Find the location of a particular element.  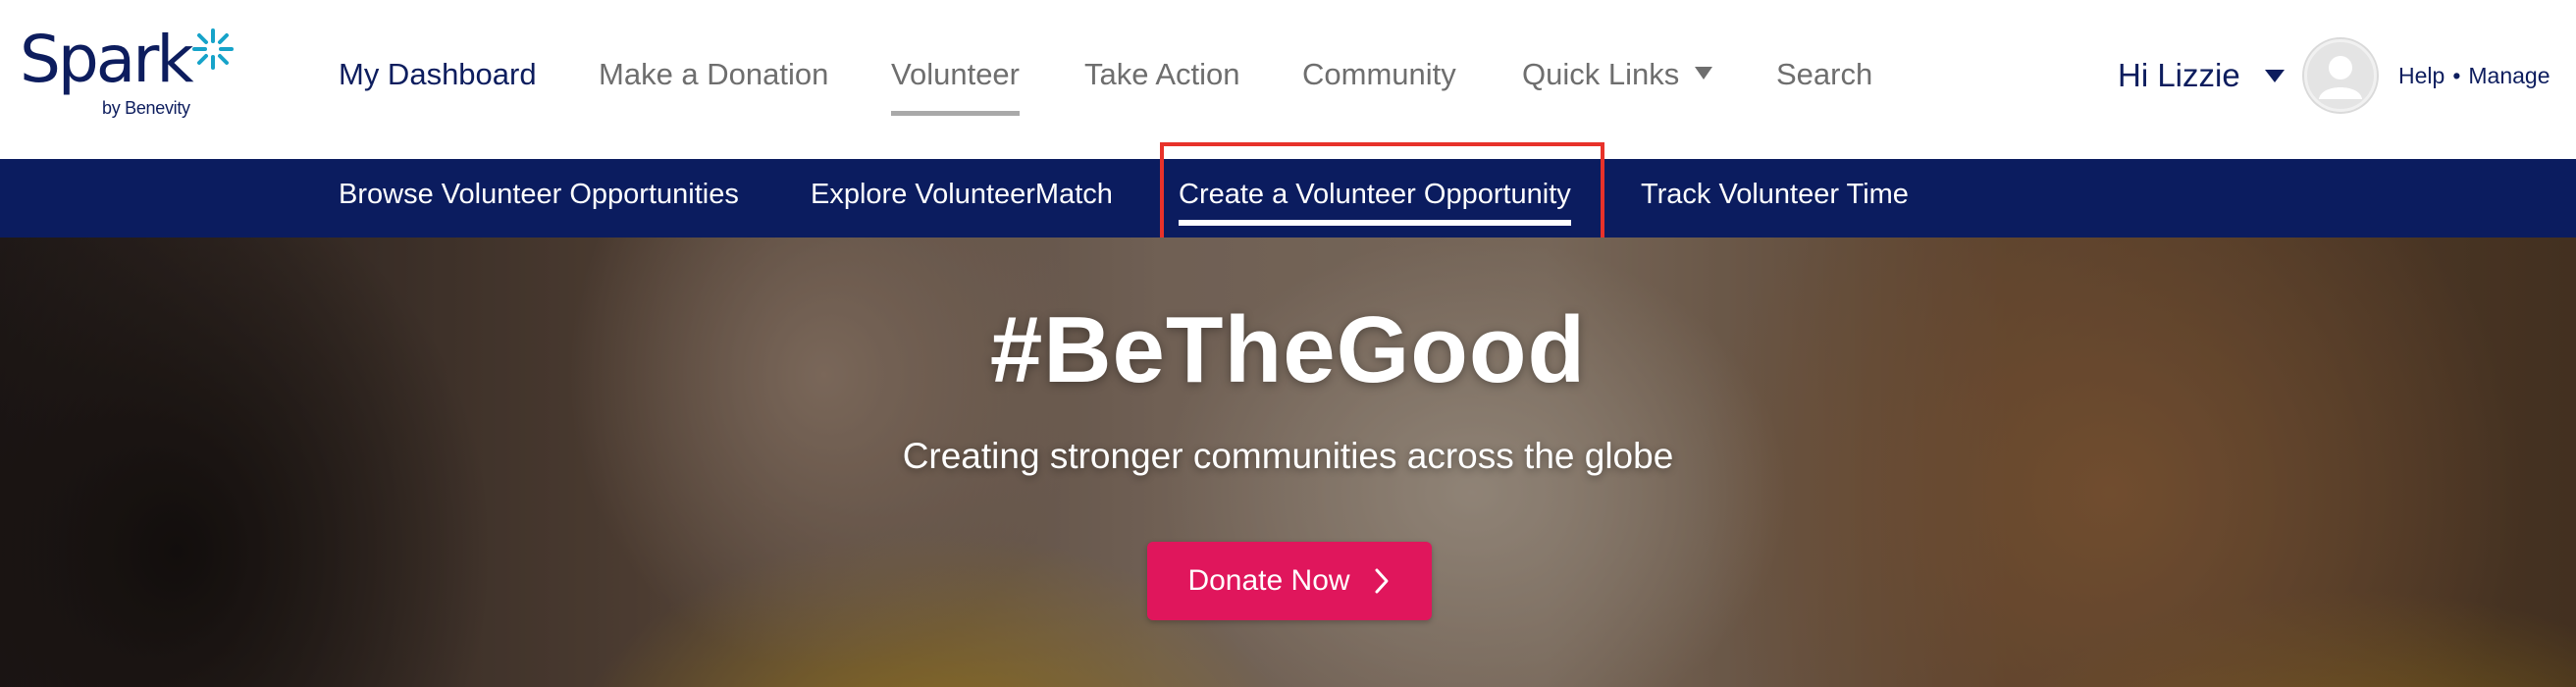

nav-search: Search is located at coordinates (1824, 74).